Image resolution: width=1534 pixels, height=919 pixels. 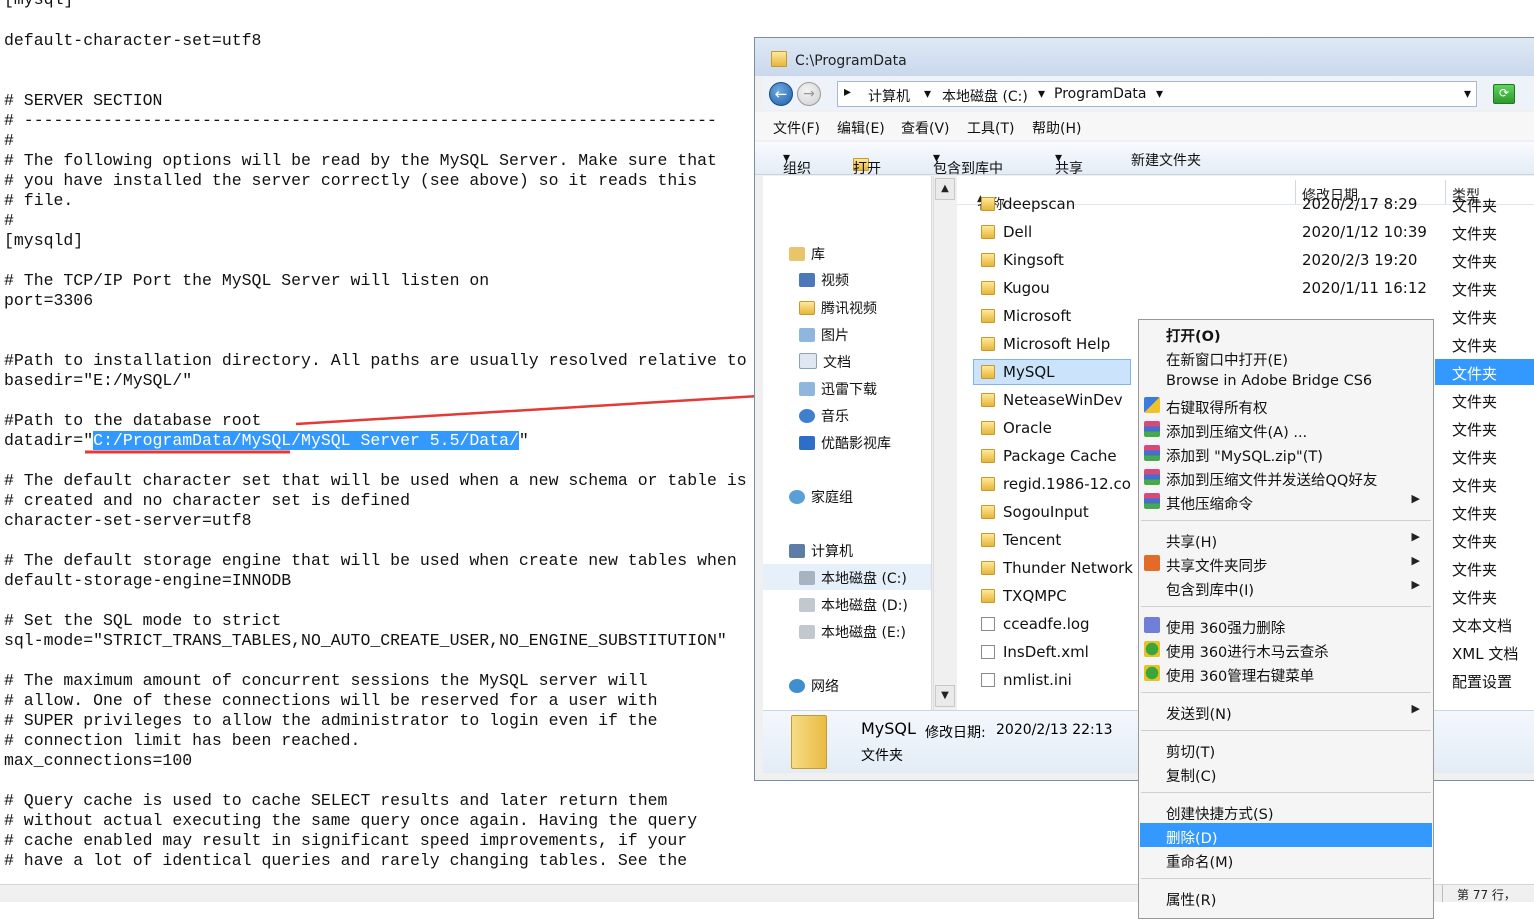 I want to click on back-button: ←, so click(x=781, y=94).